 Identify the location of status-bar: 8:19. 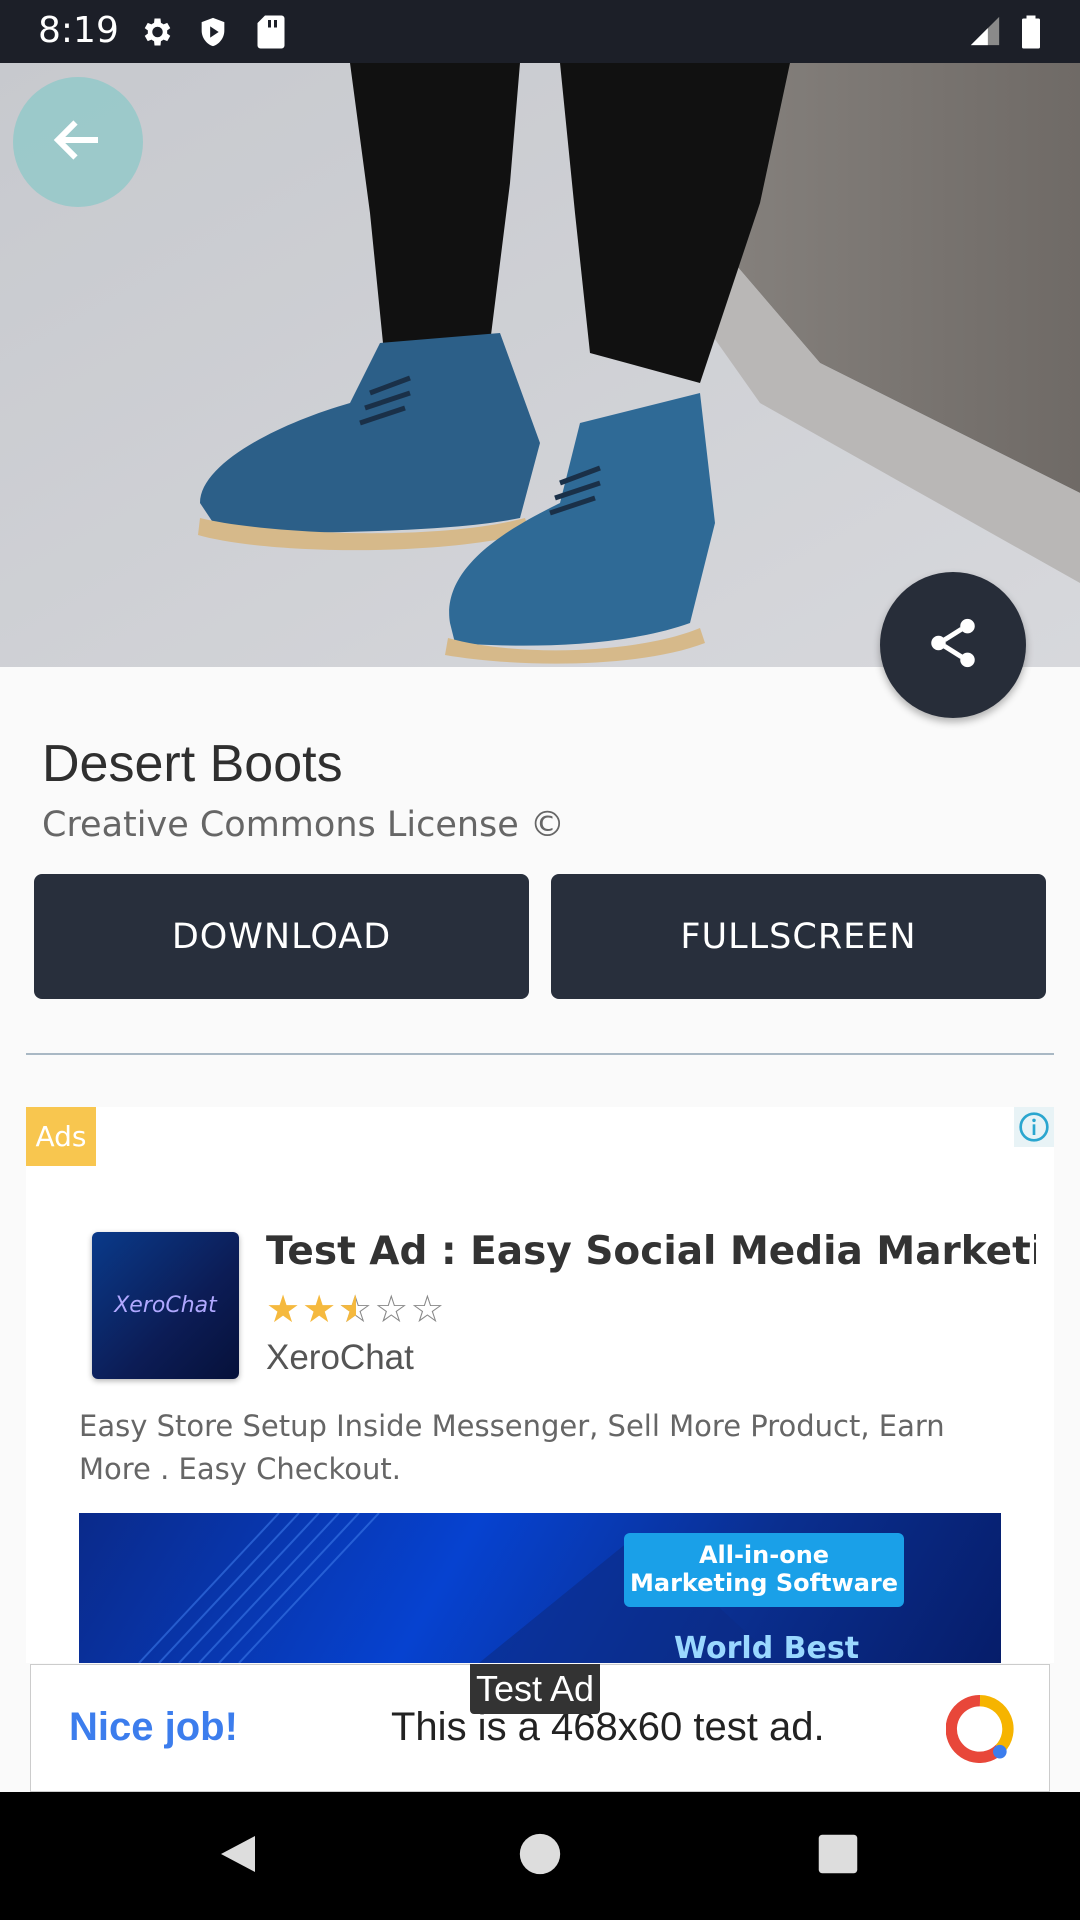
(540, 31).